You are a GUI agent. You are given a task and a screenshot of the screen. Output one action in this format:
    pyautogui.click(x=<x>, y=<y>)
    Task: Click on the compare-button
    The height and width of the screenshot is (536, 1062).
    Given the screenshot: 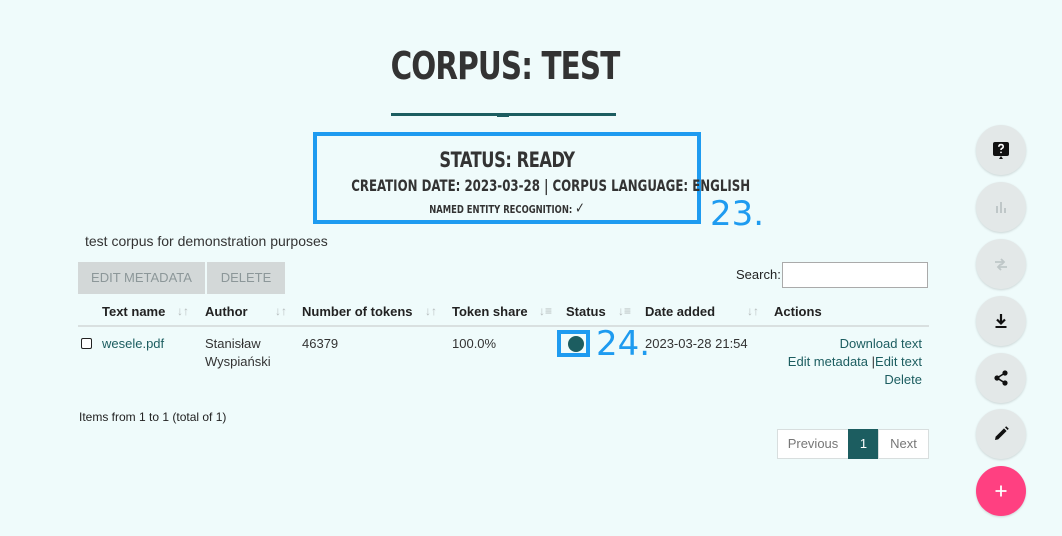 What is the action you would take?
    pyautogui.click(x=1001, y=264)
    